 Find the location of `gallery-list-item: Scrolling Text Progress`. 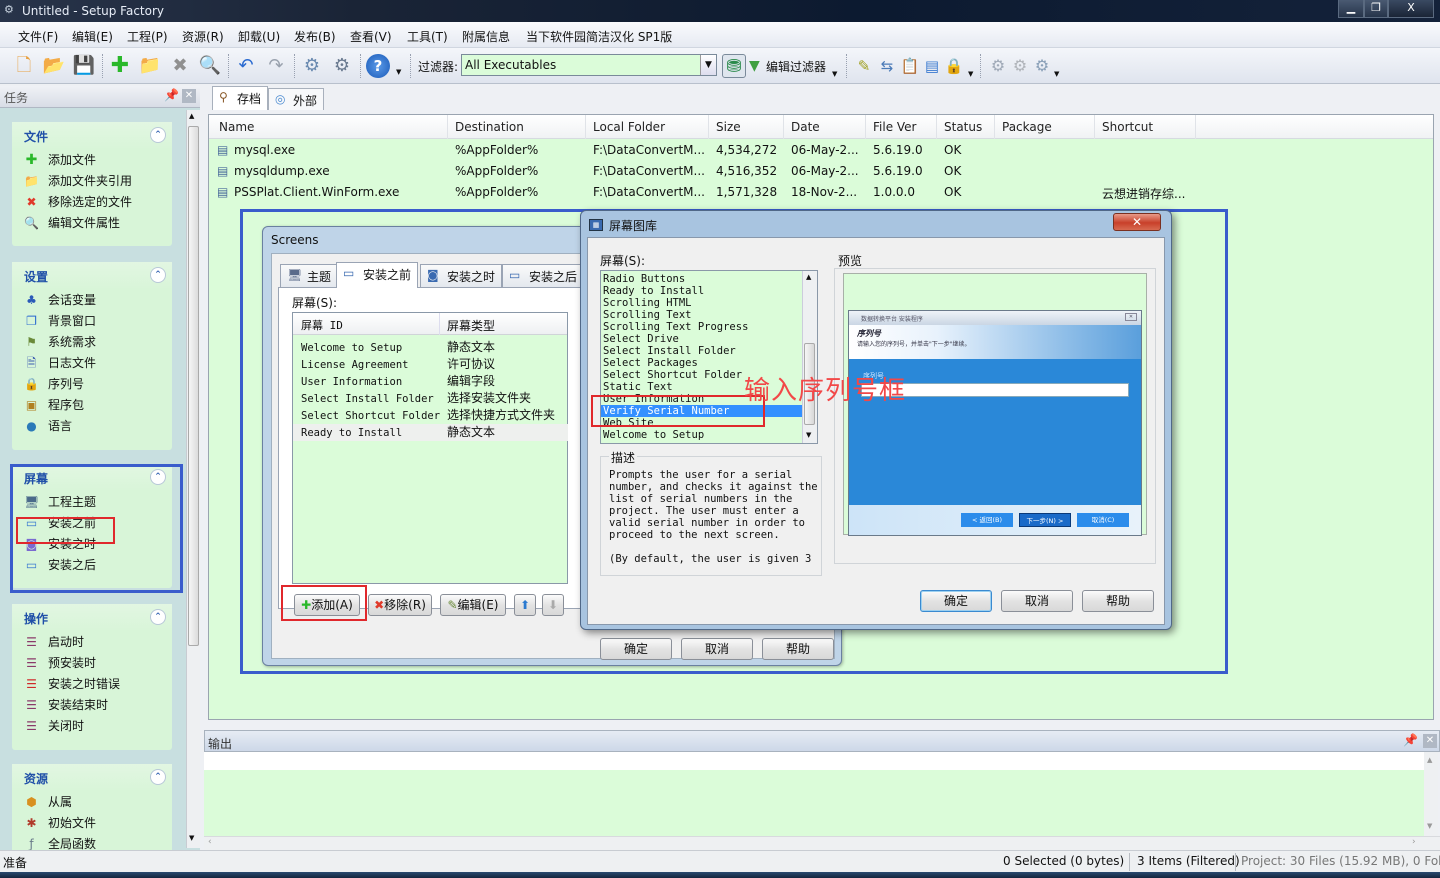

gallery-list-item: Scrolling Text Progress is located at coordinates (702, 327).